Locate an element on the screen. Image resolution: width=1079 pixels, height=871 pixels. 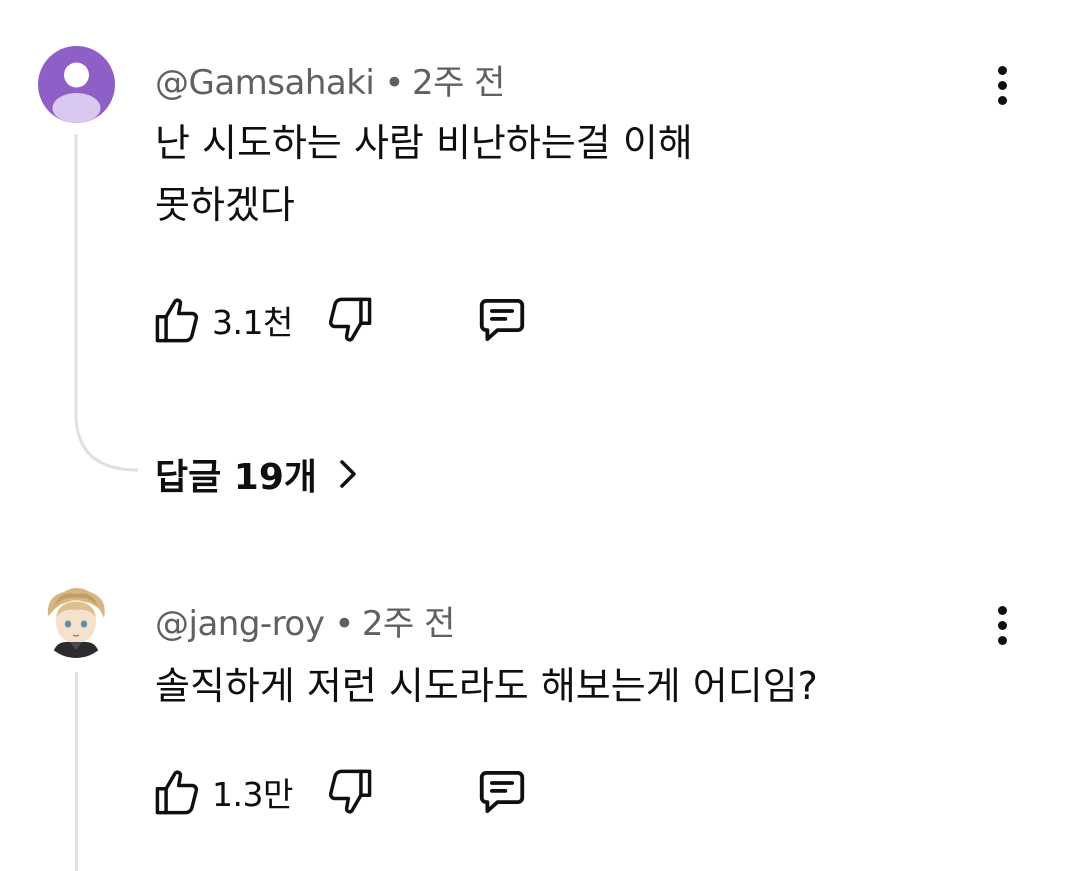
like-count: 3.1천 is located at coordinates (252, 322).